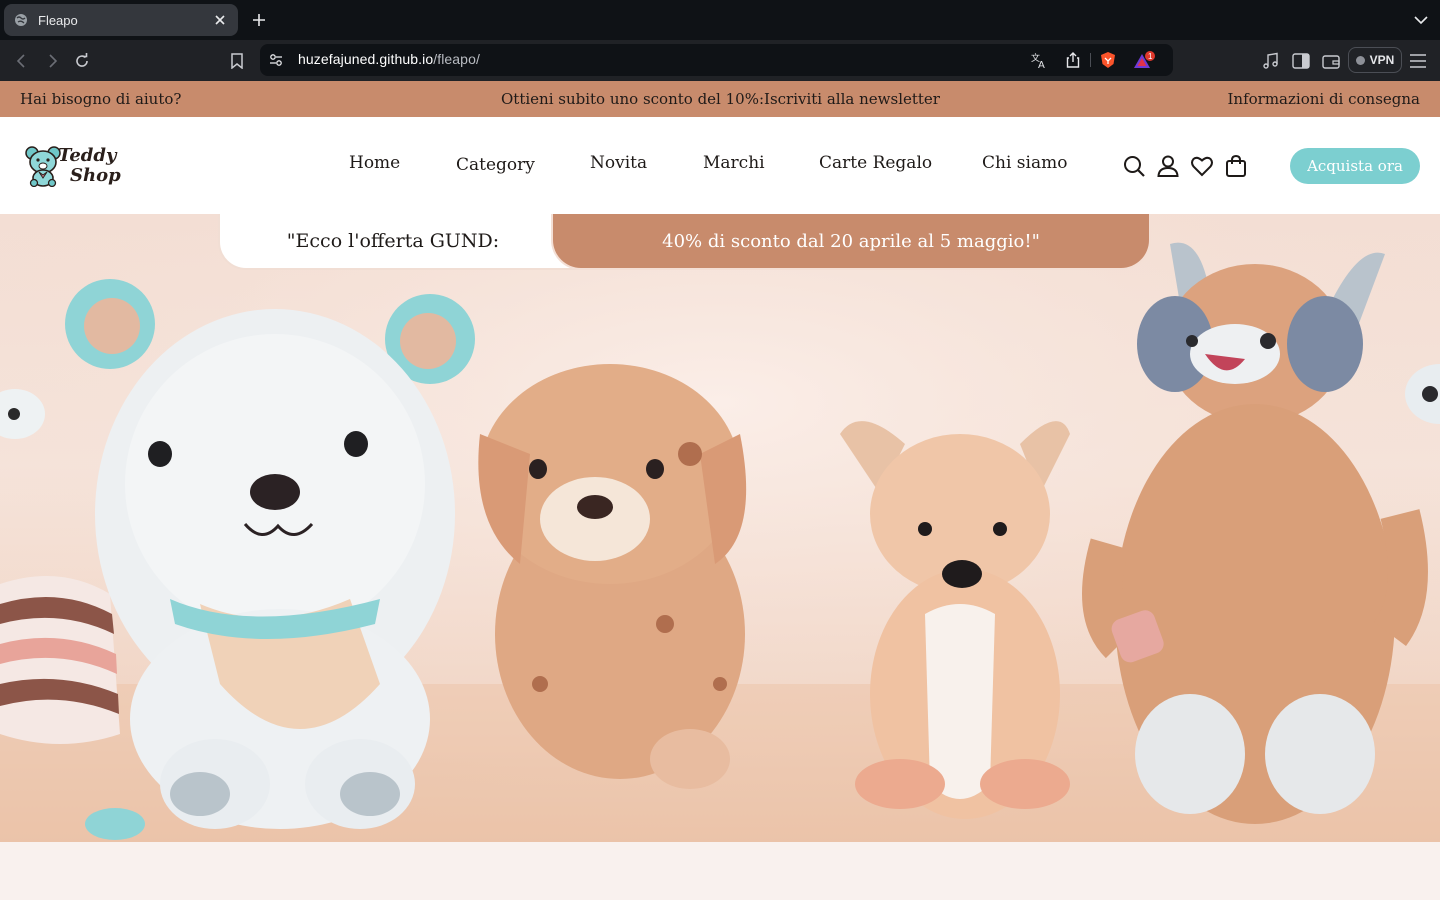 This screenshot has width=1440, height=900. I want to click on browser-tabstrip: Fleapo, so click(720, 20).